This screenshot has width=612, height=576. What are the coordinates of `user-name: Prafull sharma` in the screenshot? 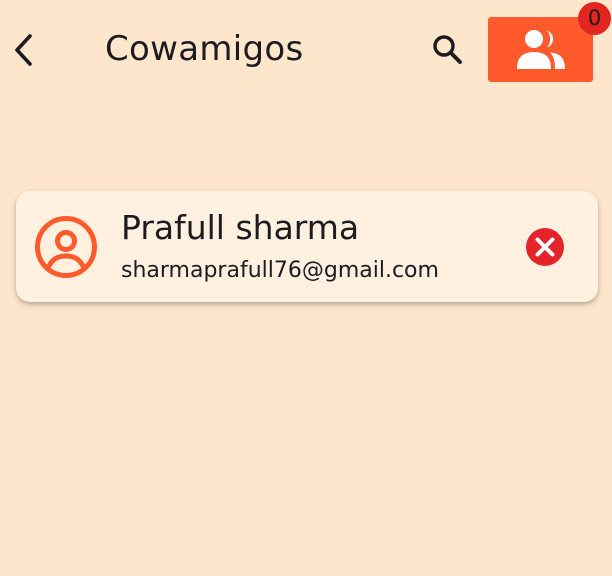 It's located at (240, 227).